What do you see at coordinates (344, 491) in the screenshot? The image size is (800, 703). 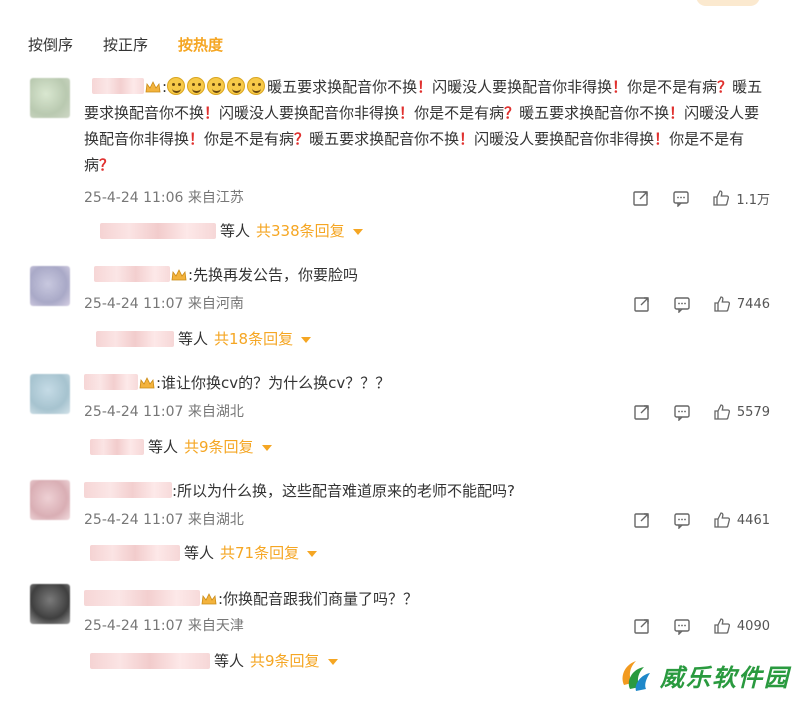 I see `comment-body: :所以为什么换，这些配音难道原来的老师不能配吗?` at bounding box center [344, 491].